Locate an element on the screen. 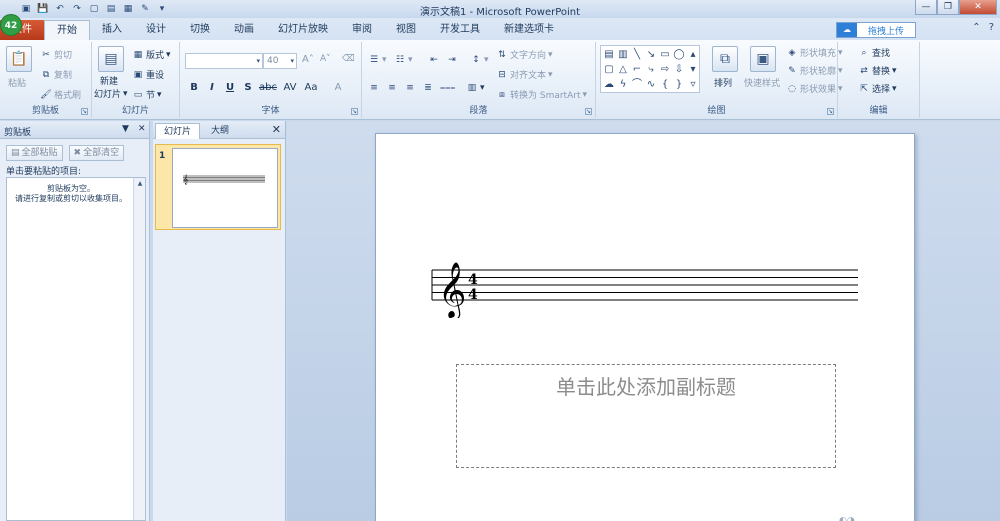 The height and width of the screenshot is (521, 1000). gallery-down-icon: ▾ is located at coordinates (693, 69).